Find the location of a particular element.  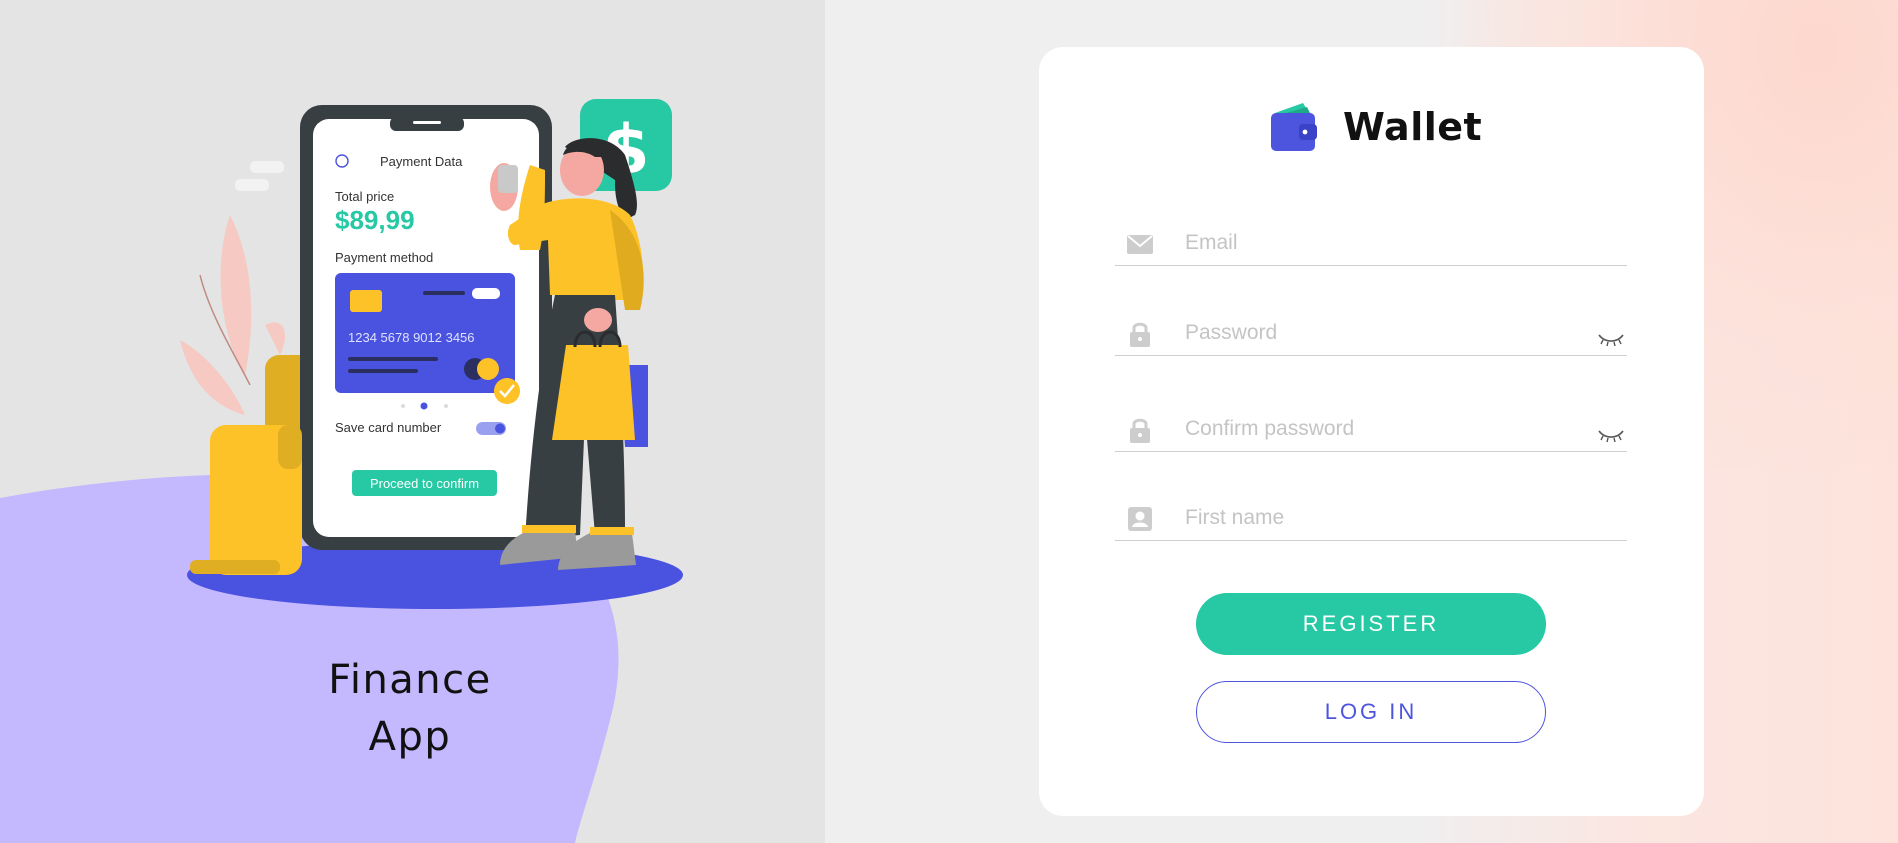

brand-name: Wallet is located at coordinates (1413, 127).